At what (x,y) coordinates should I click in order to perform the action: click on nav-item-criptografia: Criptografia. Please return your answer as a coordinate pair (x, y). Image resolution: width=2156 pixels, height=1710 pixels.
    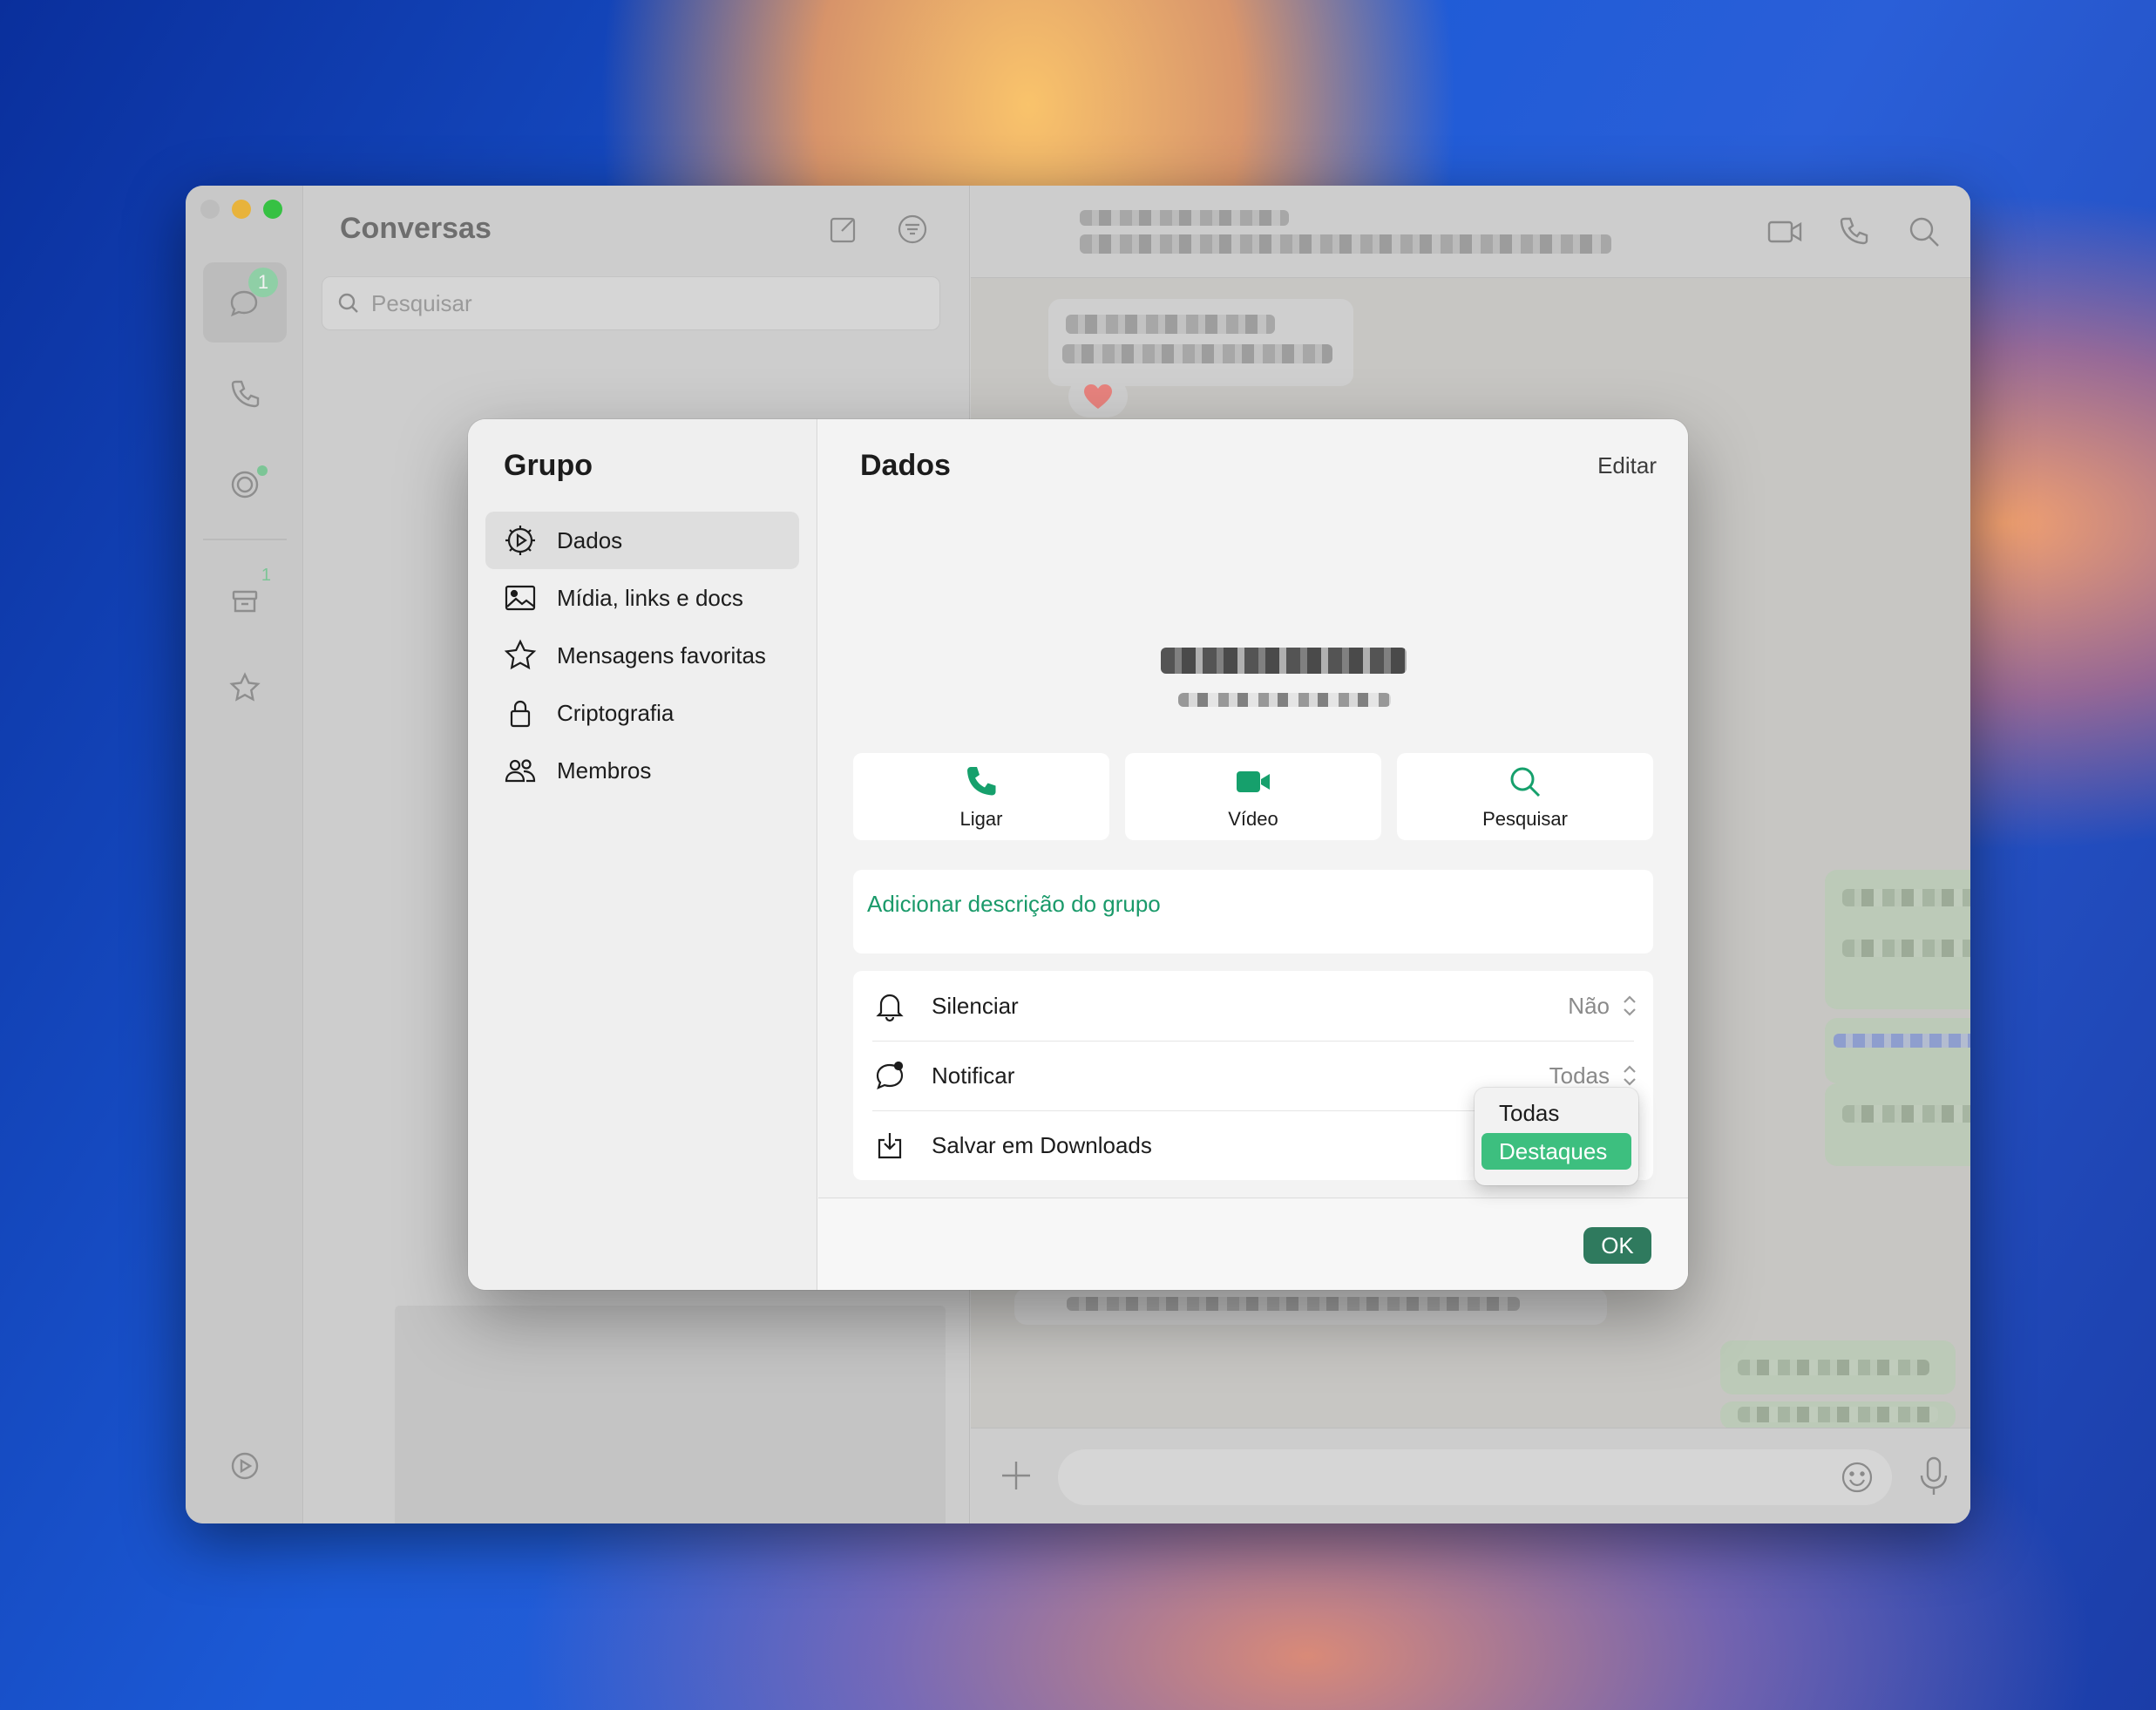
    Looking at the image, I should click on (642, 713).